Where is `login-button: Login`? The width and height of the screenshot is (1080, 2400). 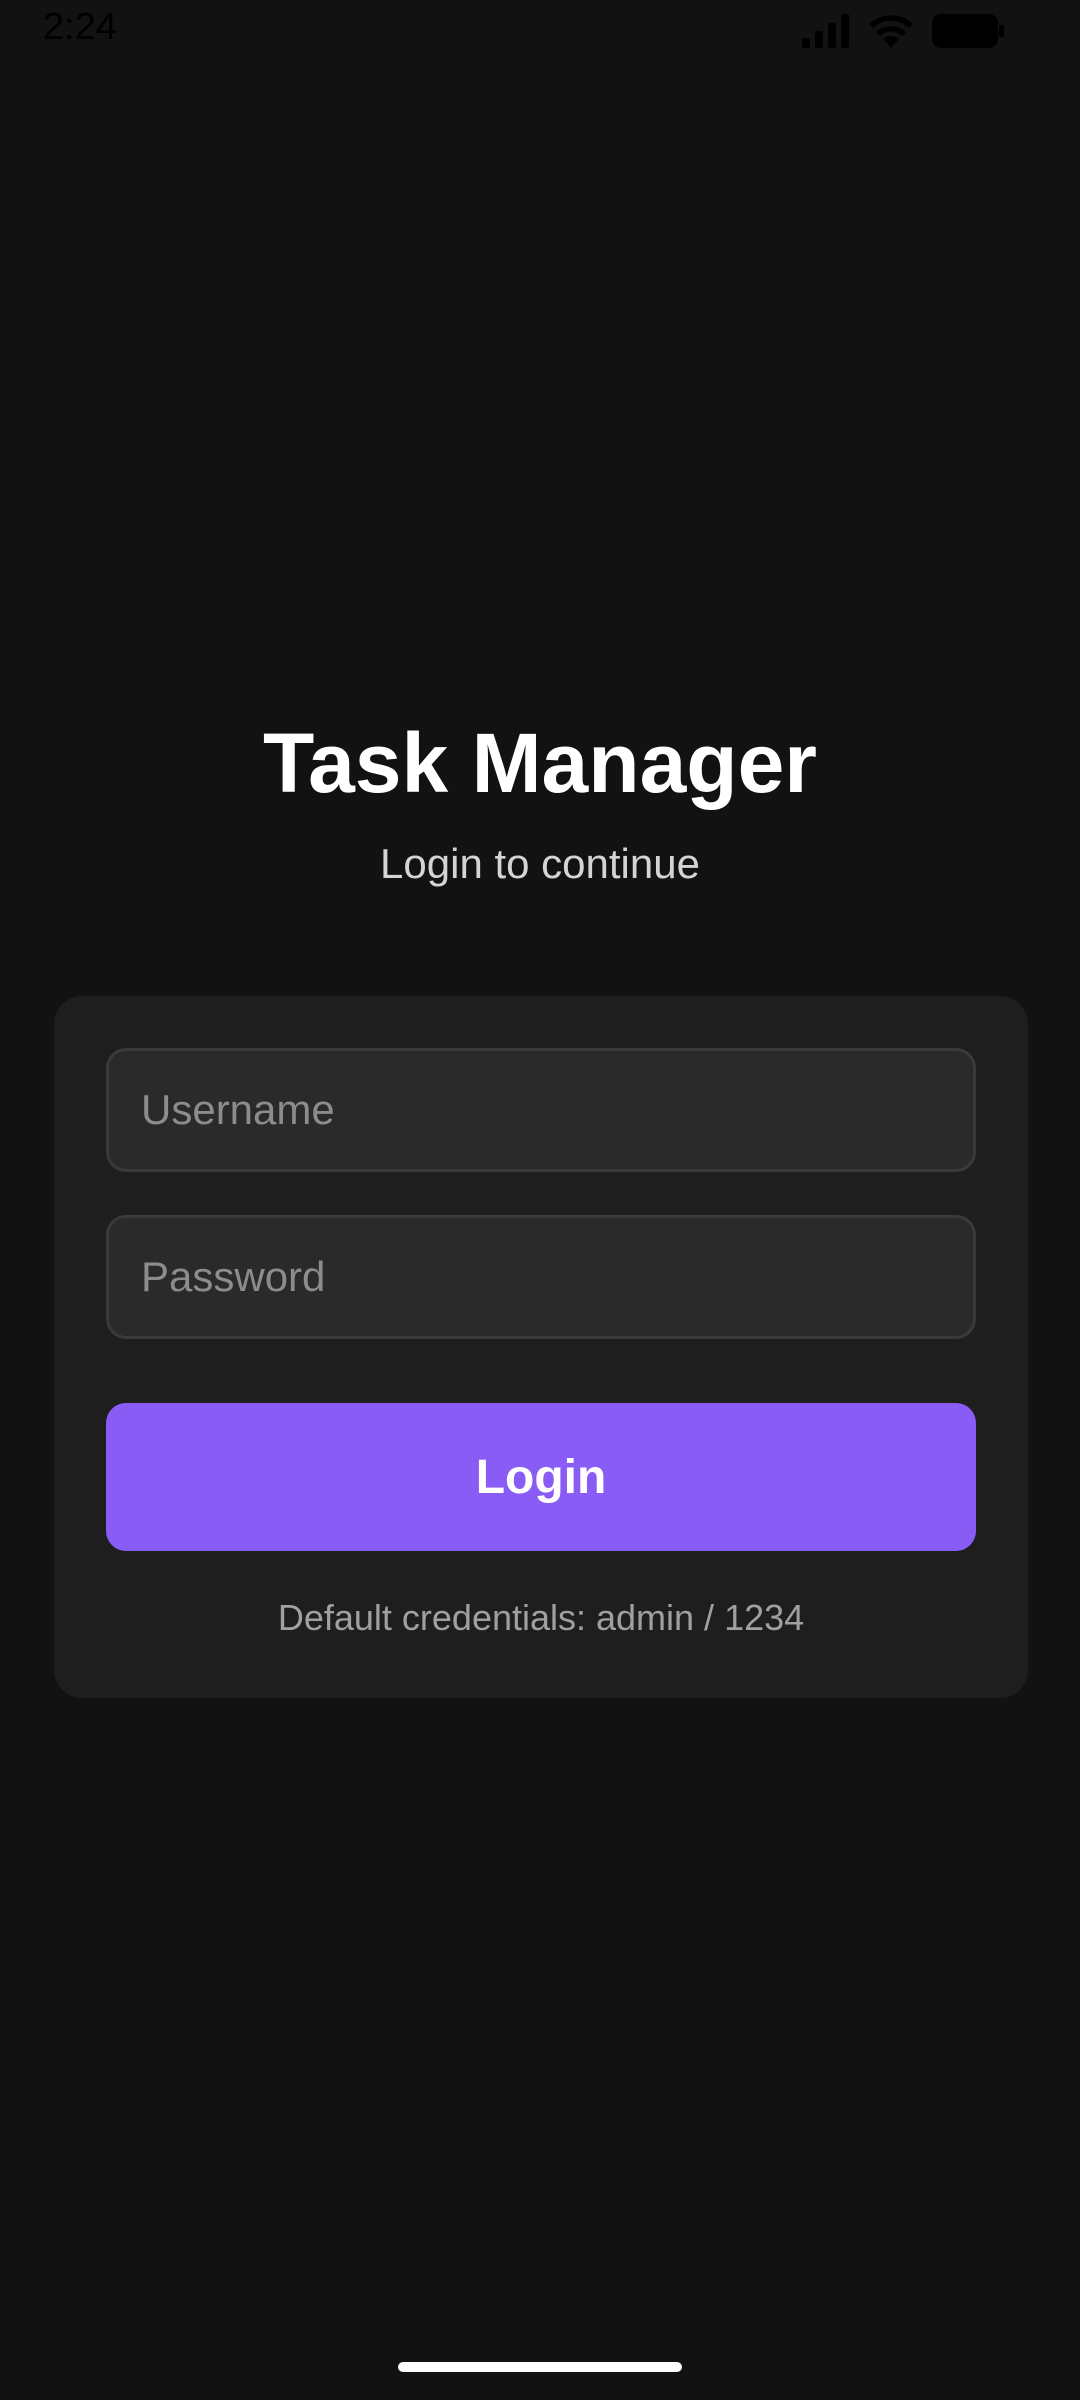
login-button: Login is located at coordinates (541, 1477).